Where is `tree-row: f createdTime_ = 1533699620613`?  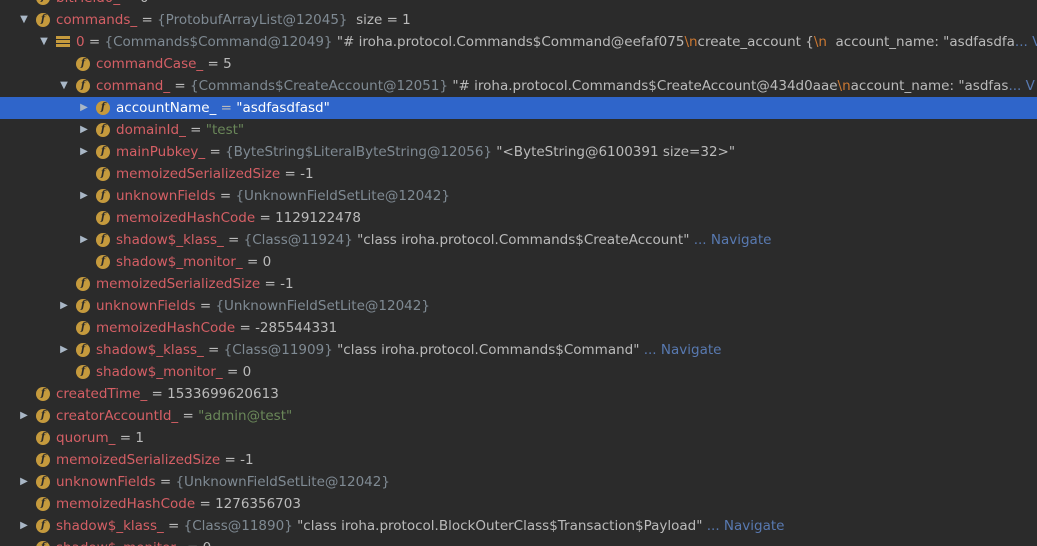
tree-row: f createdTime_ = 1533699620613 is located at coordinates (518, 394).